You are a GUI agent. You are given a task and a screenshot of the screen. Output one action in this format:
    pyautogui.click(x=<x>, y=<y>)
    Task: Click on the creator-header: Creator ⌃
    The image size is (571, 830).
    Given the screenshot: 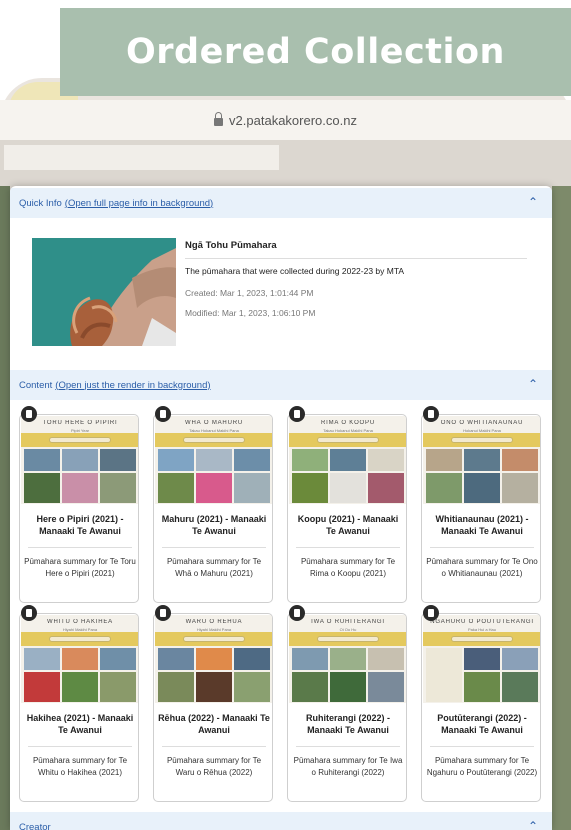 What is the action you would take?
    pyautogui.click(x=281, y=821)
    